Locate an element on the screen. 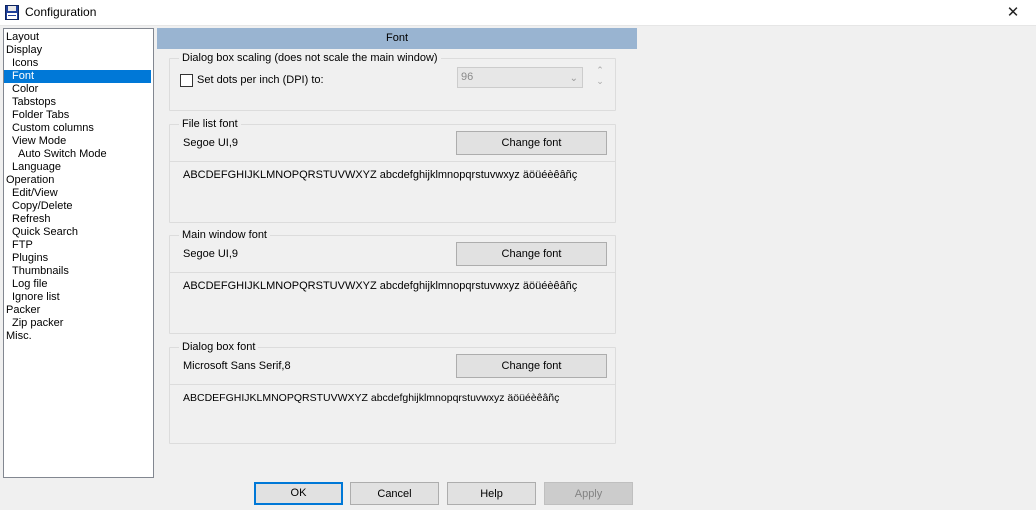  dpi-checkbox is located at coordinates (186, 80).